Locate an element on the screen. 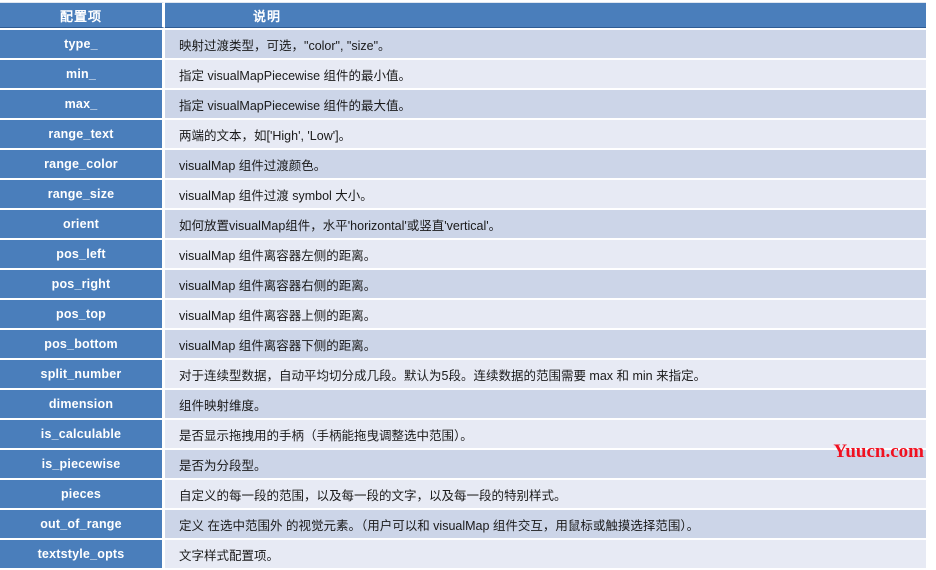 Image resolution: width=936 pixels, height=570 pixels. table-row: dimension 组件映射维度。 is located at coordinates (463, 404).